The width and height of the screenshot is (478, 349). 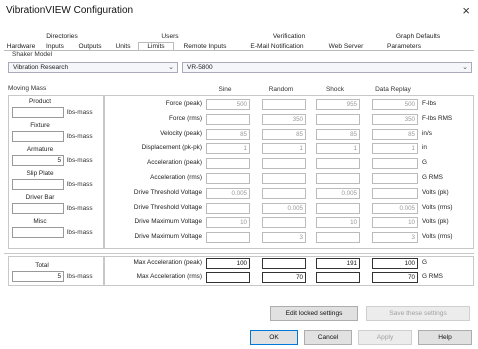 What do you see at coordinates (395, 208) in the screenshot?
I see `limit-field-data-replay: 0.005` at bounding box center [395, 208].